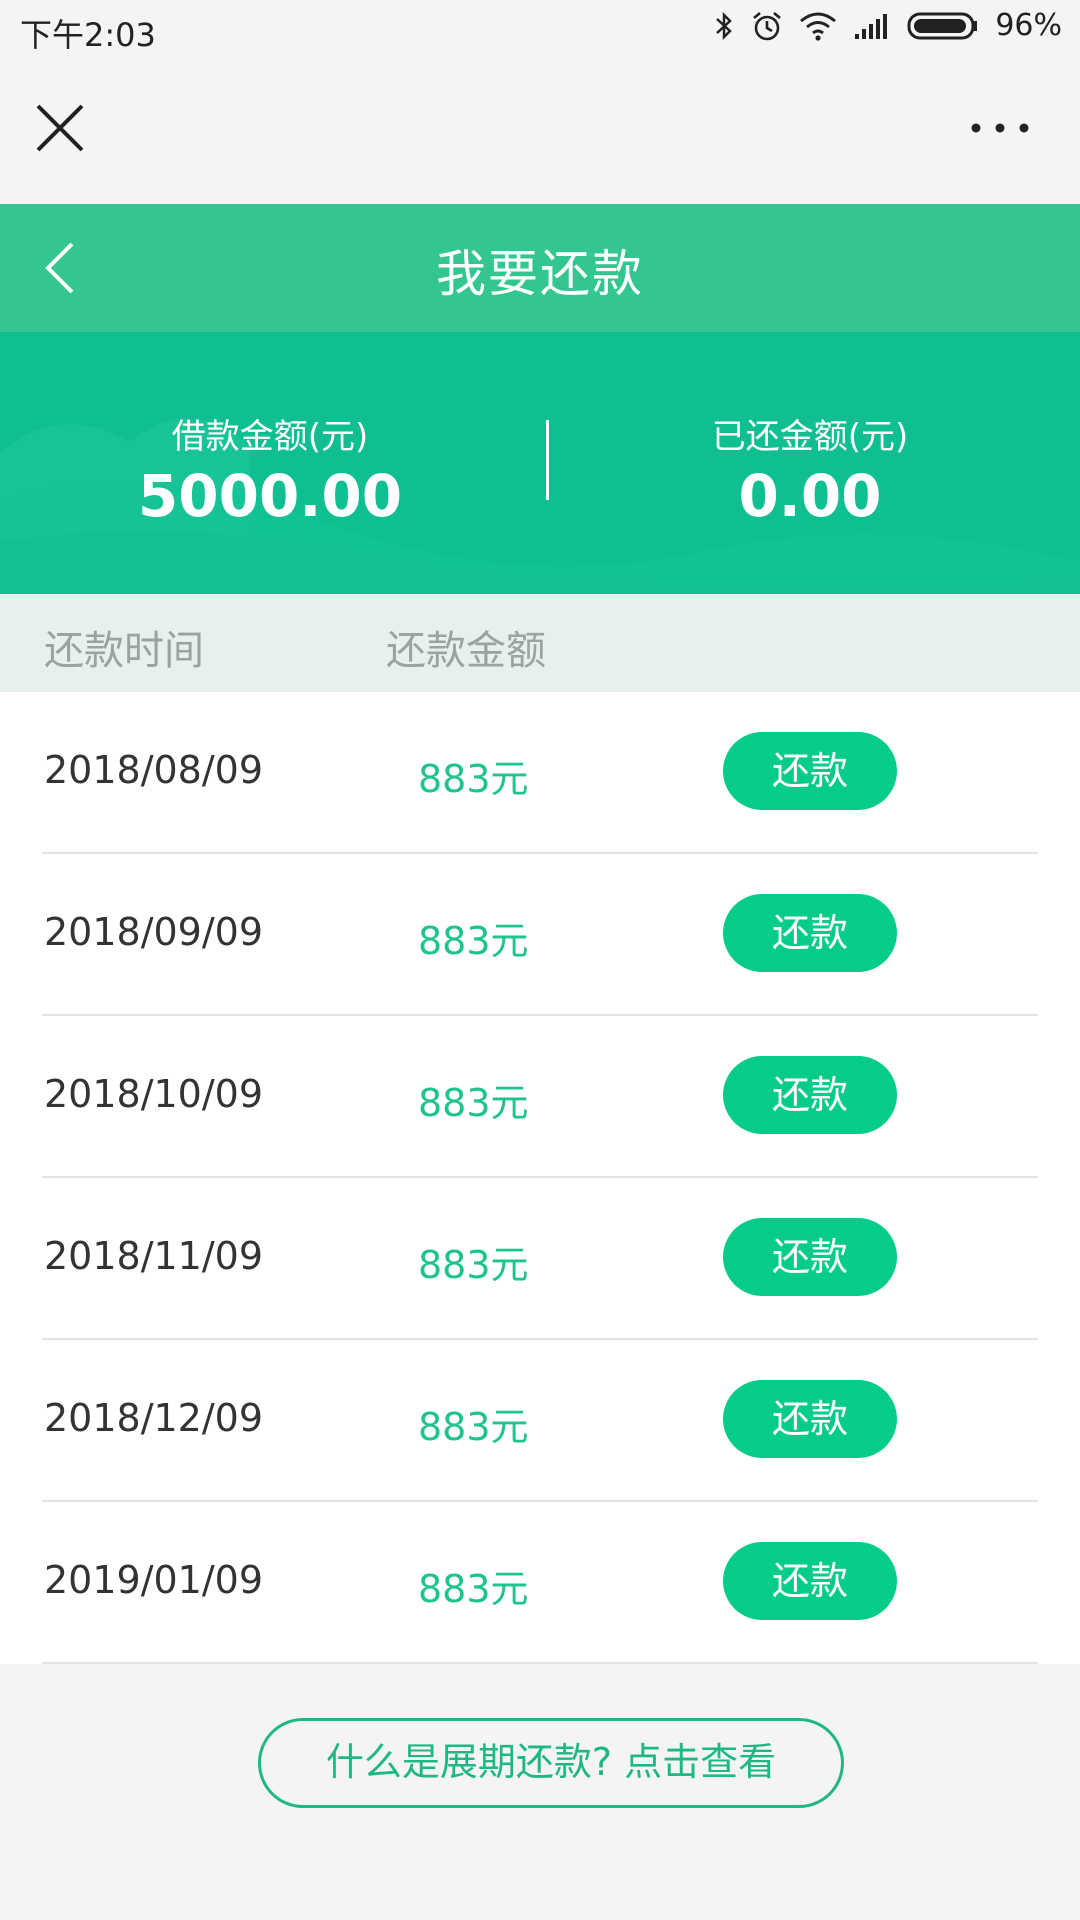  What do you see at coordinates (872, 26) in the screenshot?
I see `signal-icon` at bounding box center [872, 26].